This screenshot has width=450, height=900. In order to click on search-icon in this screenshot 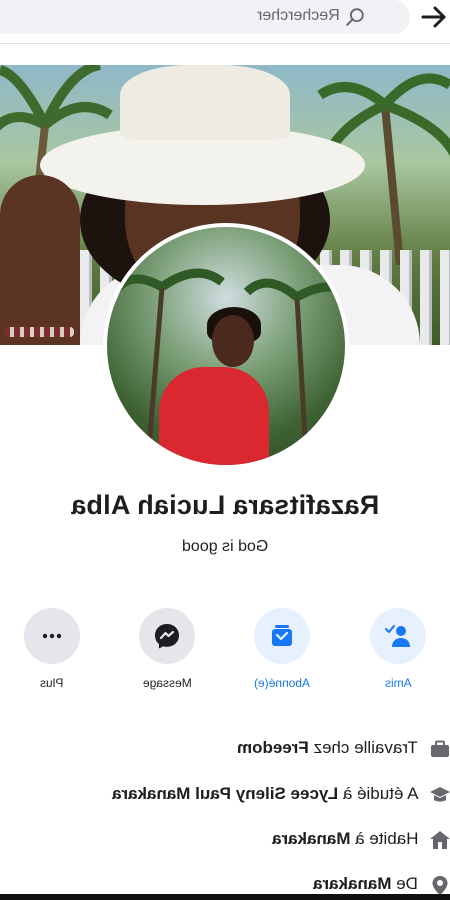, I will do `click(355, 17)`.